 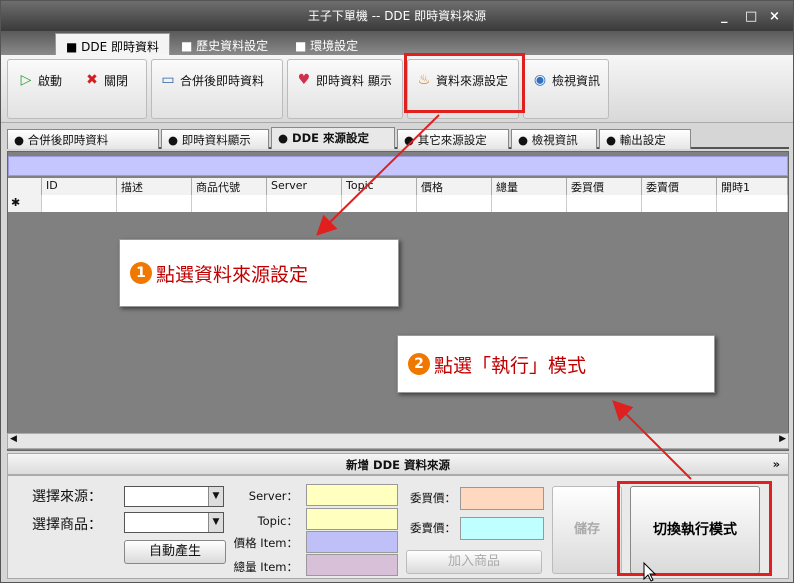 What do you see at coordinates (650, 571) in the screenshot?
I see `mouse-cursor-icon` at bounding box center [650, 571].